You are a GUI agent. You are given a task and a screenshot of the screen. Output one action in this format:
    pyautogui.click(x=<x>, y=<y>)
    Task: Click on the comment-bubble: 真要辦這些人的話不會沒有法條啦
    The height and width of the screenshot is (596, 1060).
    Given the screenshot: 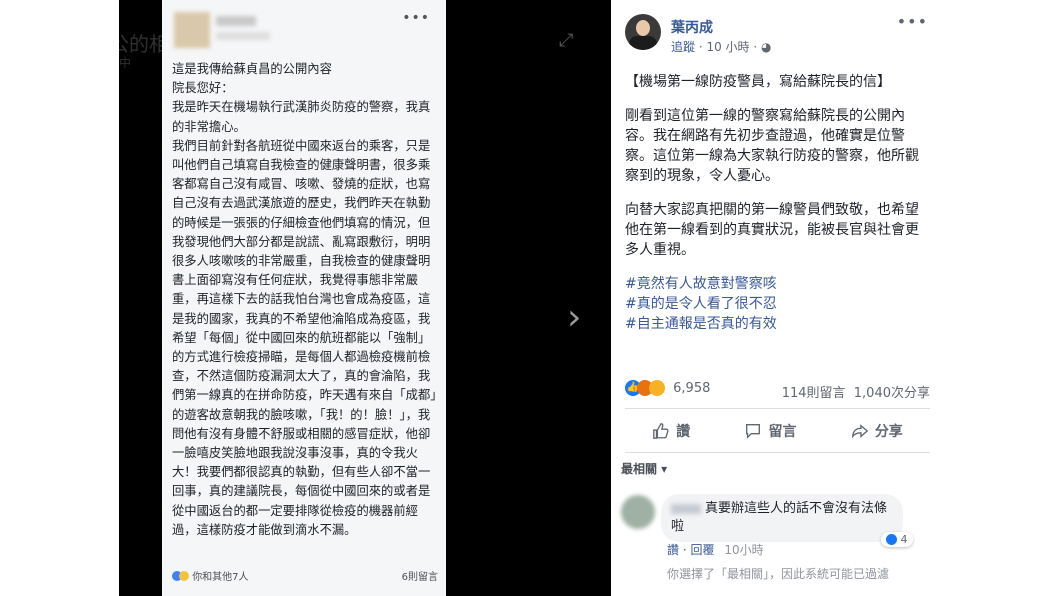 What is the action you would take?
    pyautogui.click(x=782, y=518)
    